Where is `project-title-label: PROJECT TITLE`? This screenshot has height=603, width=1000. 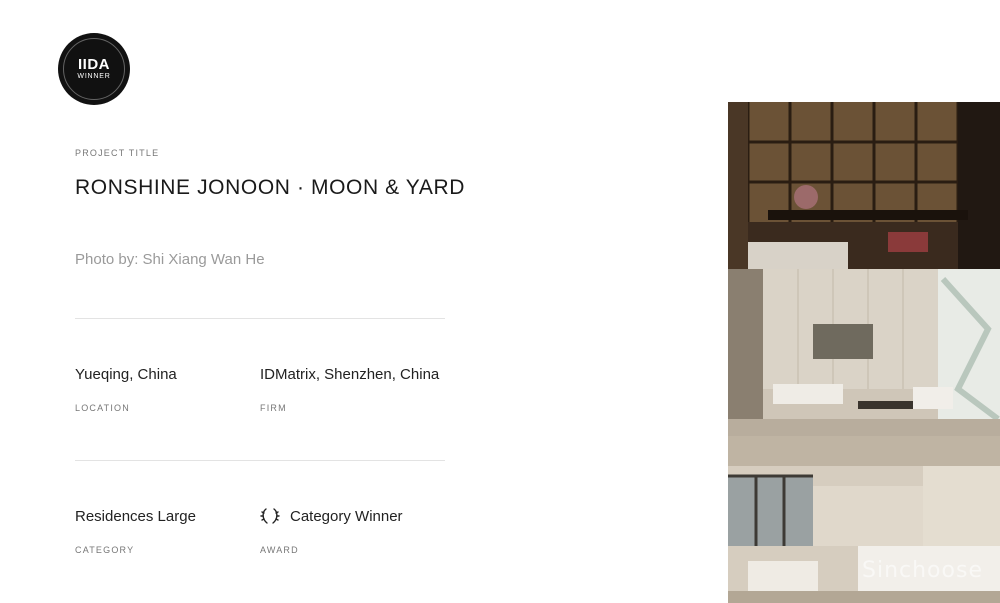 project-title-label: PROJECT TITLE is located at coordinates (117, 153).